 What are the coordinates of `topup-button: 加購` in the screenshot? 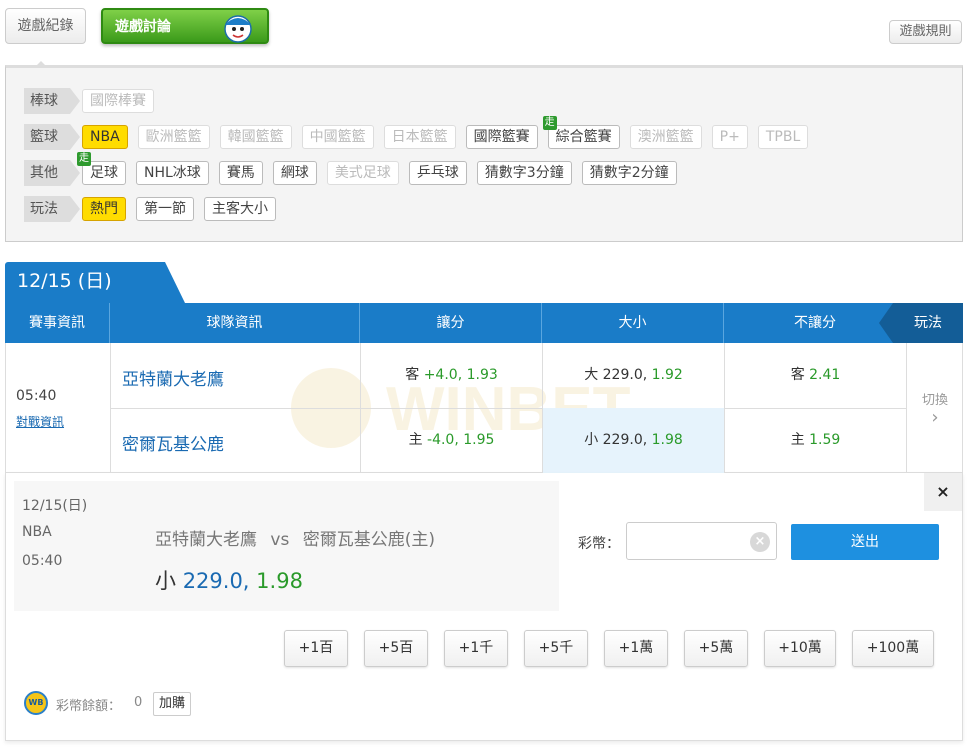 It's located at (172, 704).